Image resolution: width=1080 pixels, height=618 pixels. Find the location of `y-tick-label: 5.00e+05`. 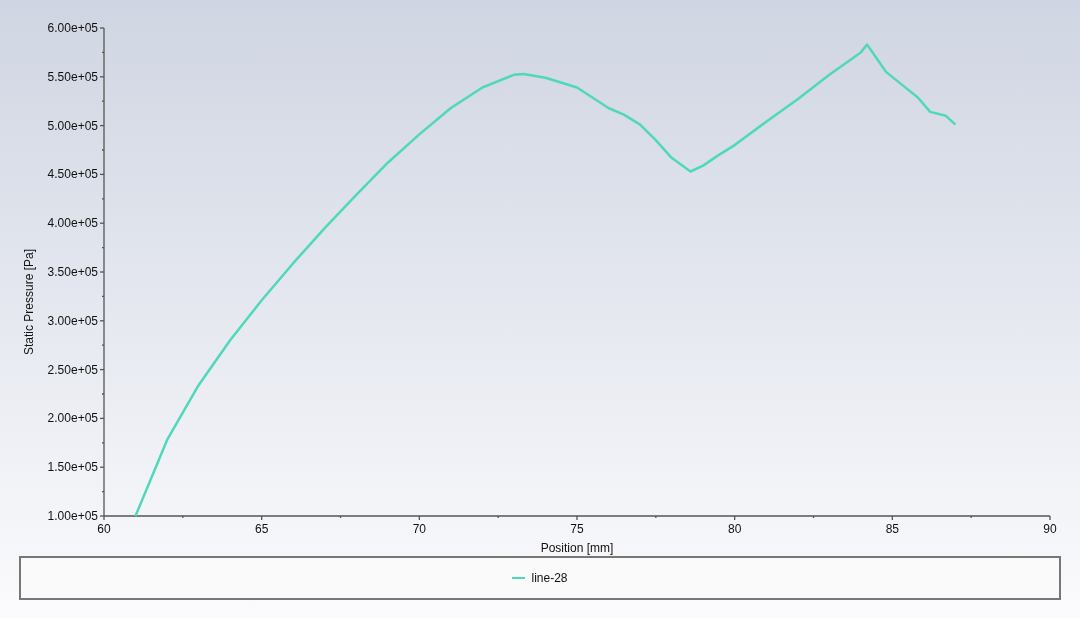

y-tick-label: 5.00e+05 is located at coordinates (72, 125).